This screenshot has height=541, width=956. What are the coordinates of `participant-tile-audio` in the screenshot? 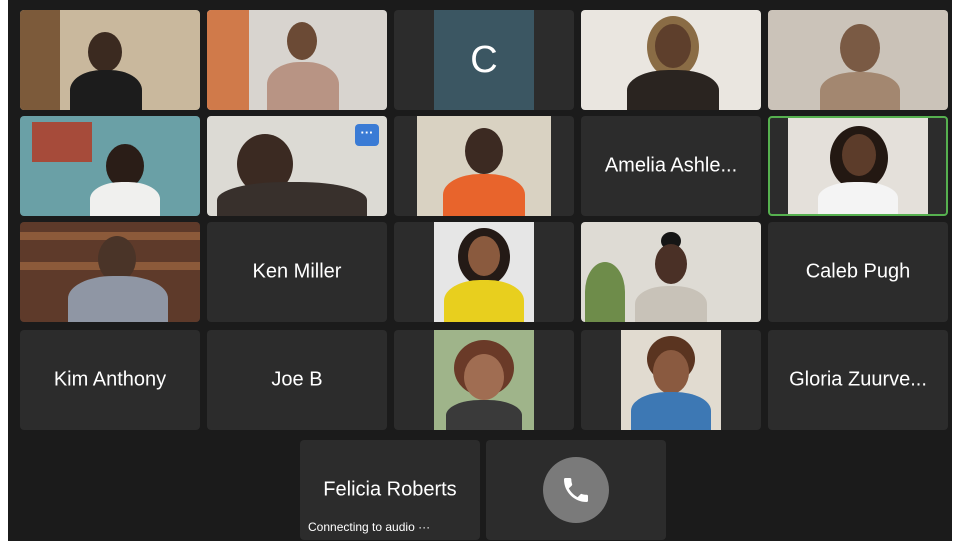 It's located at (576, 490).